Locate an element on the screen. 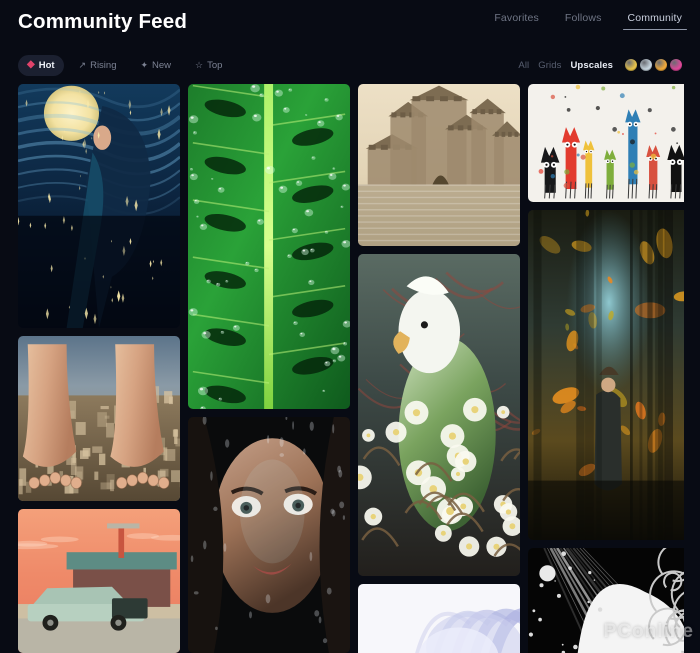 The width and height of the screenshot is (700, 653). feed-image-retro-car-gas-station is located at coordinates (99, 581).